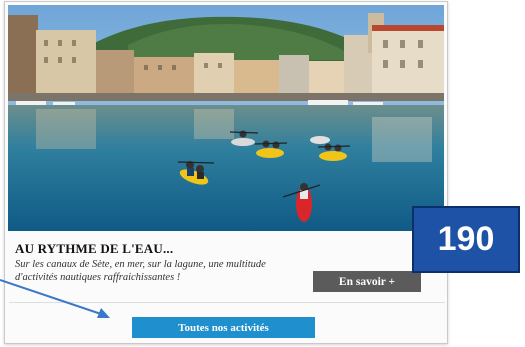 The image size is (525, 347). I want to click on number-badge: 190, so click(466, 239).